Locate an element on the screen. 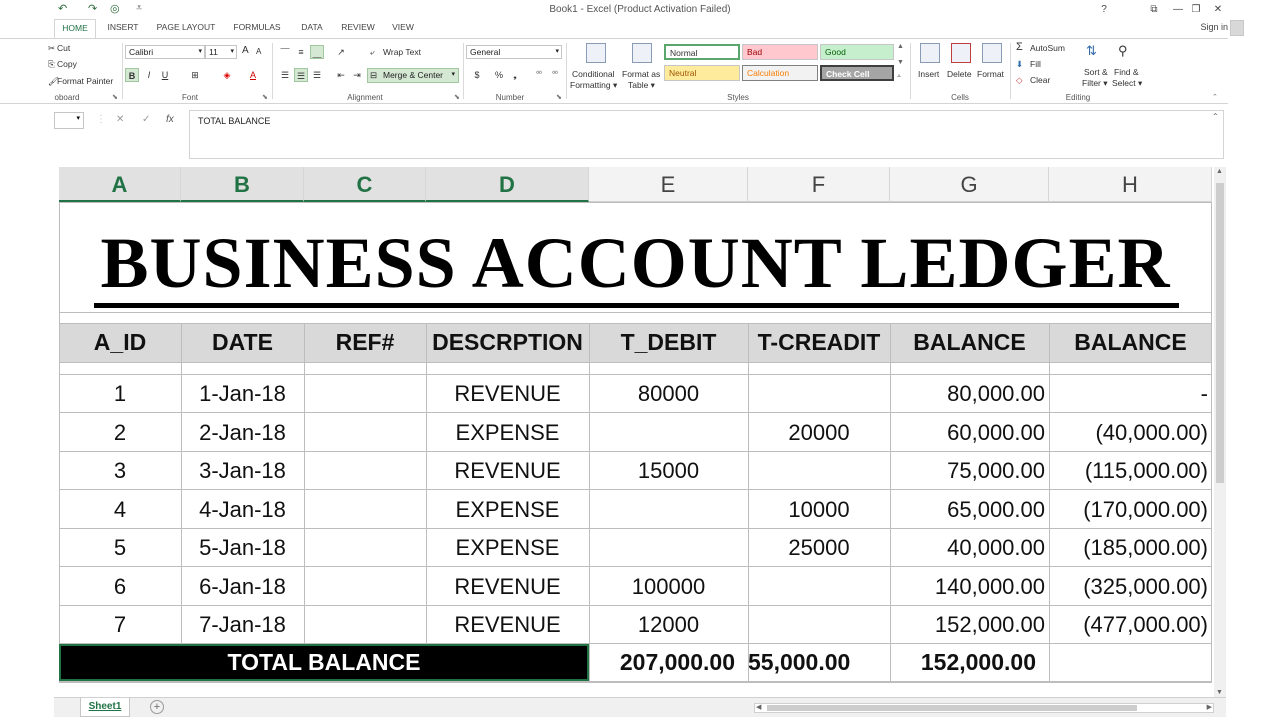  autosum-button: AutoSum is located at coordinates (1047, 48).